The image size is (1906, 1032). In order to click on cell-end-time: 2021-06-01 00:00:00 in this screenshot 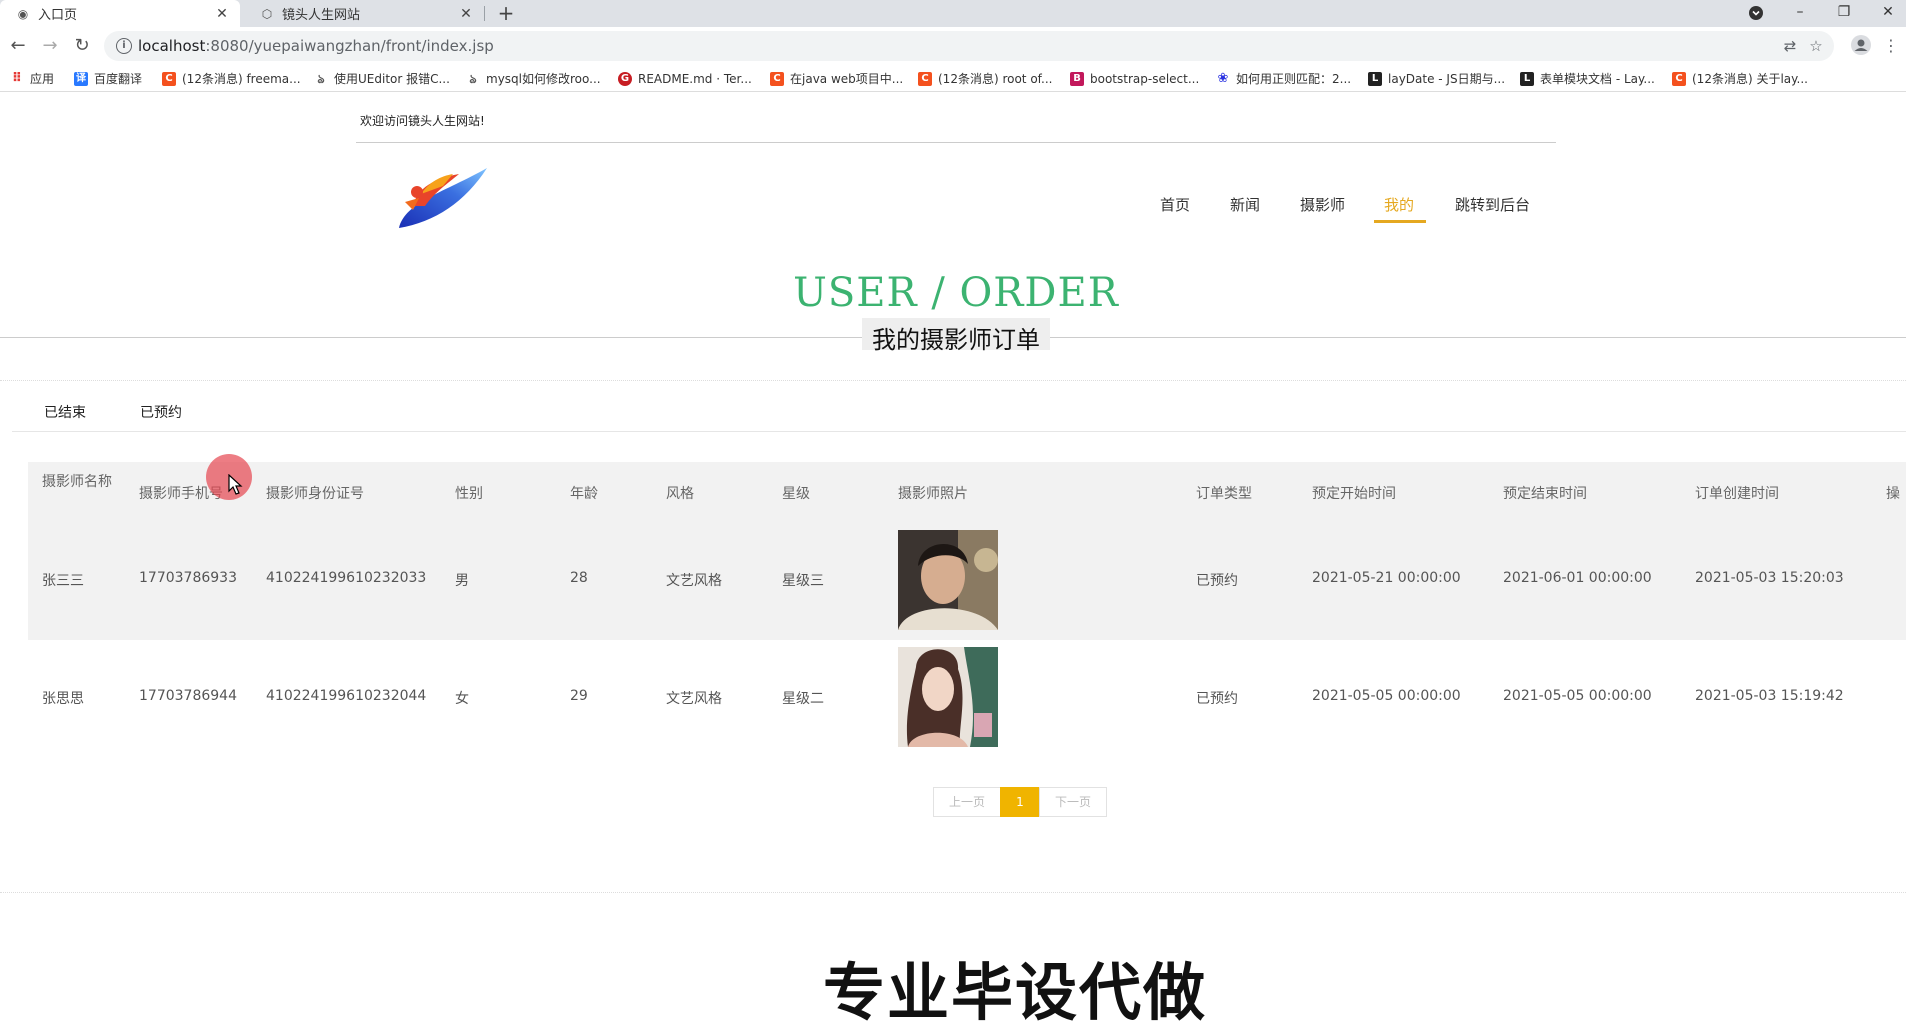, I will do `click(1577, 578)`.